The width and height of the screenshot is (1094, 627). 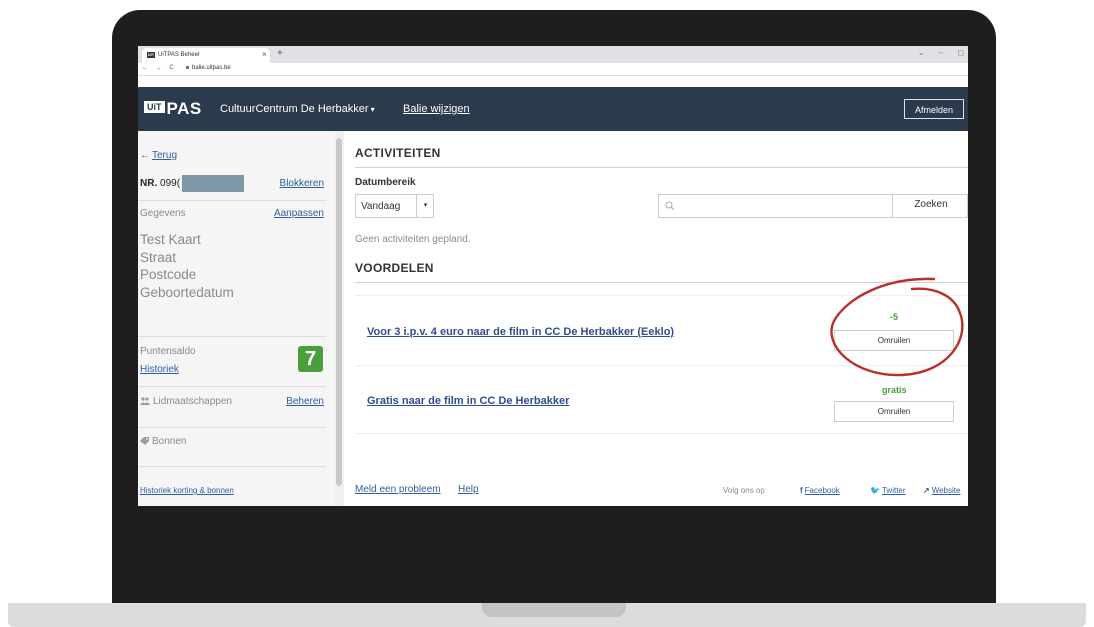 I want to click on cardholder-details: Test Kaart Straat Postcode Geboortedatum, so click(x=187, y=266).